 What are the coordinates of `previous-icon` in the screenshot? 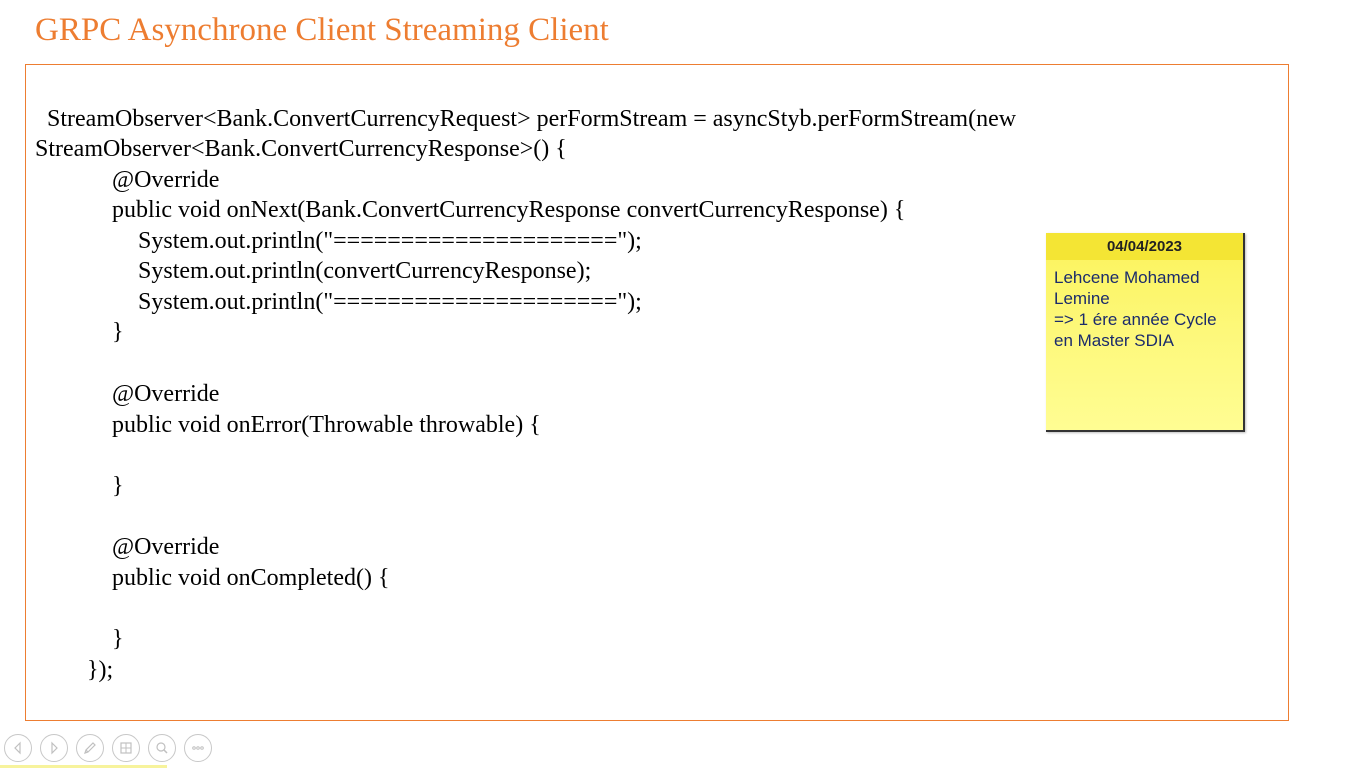 It's located at (17, 748).